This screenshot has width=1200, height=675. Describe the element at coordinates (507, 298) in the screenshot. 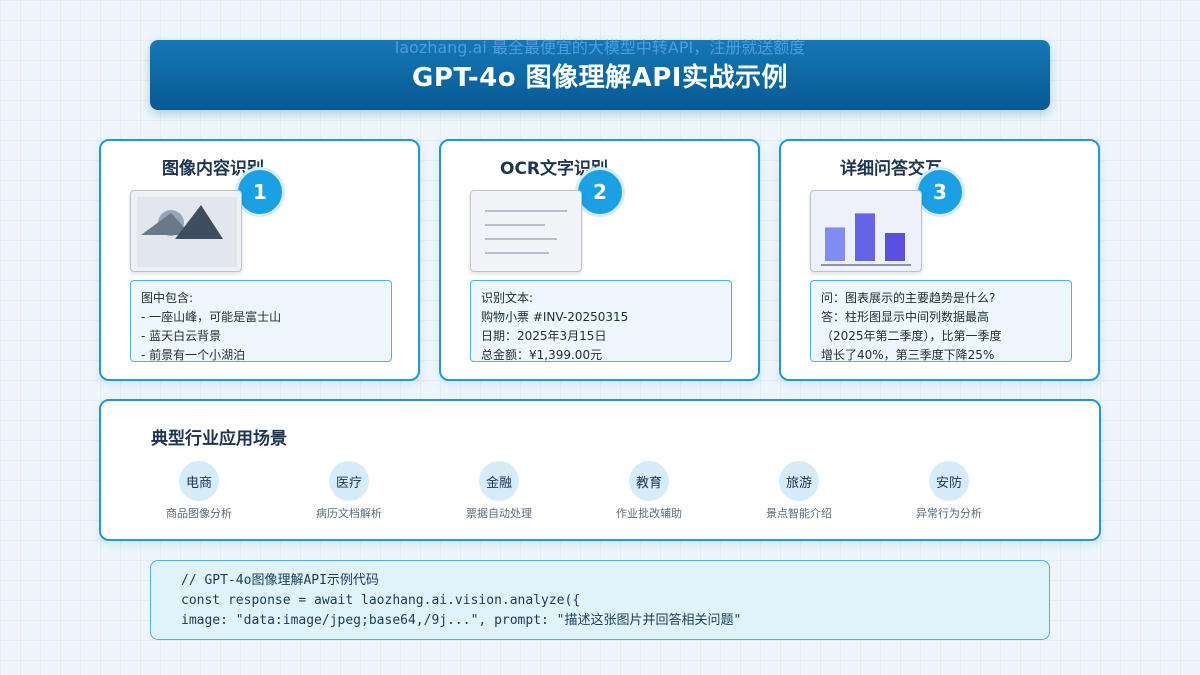

I see `result-line: 识别文本:` at that location.